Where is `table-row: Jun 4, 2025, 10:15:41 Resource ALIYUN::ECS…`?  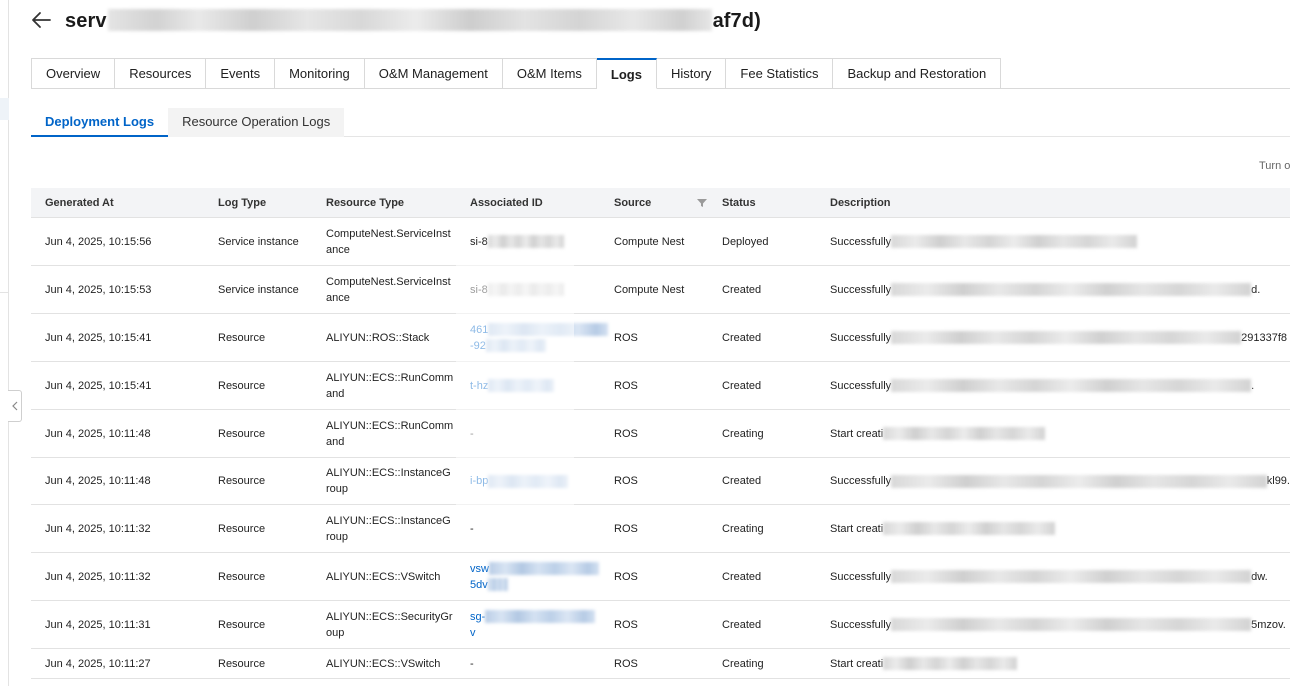
table-row: Jun 4, 2025, 10:15:41 Resource ALIYUN::ECS… is located at coordinates (660, 386).